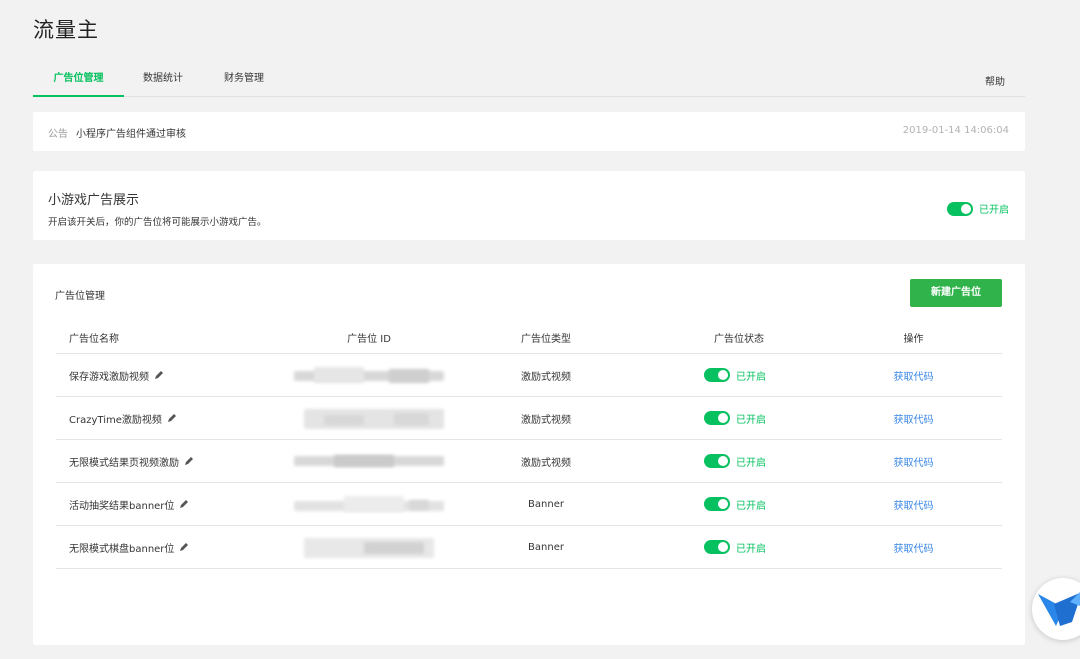 This screenshot has height=659, width=1080. I want to click on row-name-cell: 保存游戏激励视频, so click(174, 375).